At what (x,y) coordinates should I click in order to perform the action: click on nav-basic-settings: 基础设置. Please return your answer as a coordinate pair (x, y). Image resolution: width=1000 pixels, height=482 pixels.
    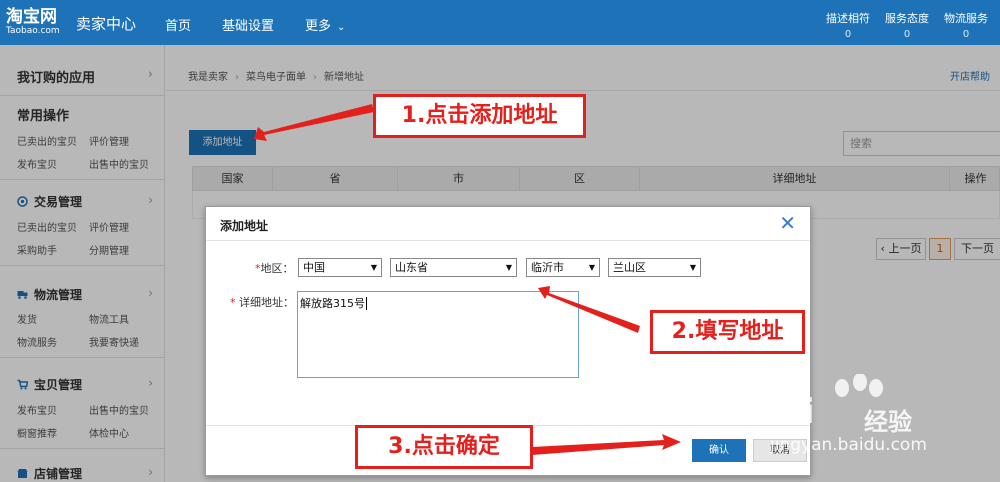
    Looking at the image, I should click on (248, 24).